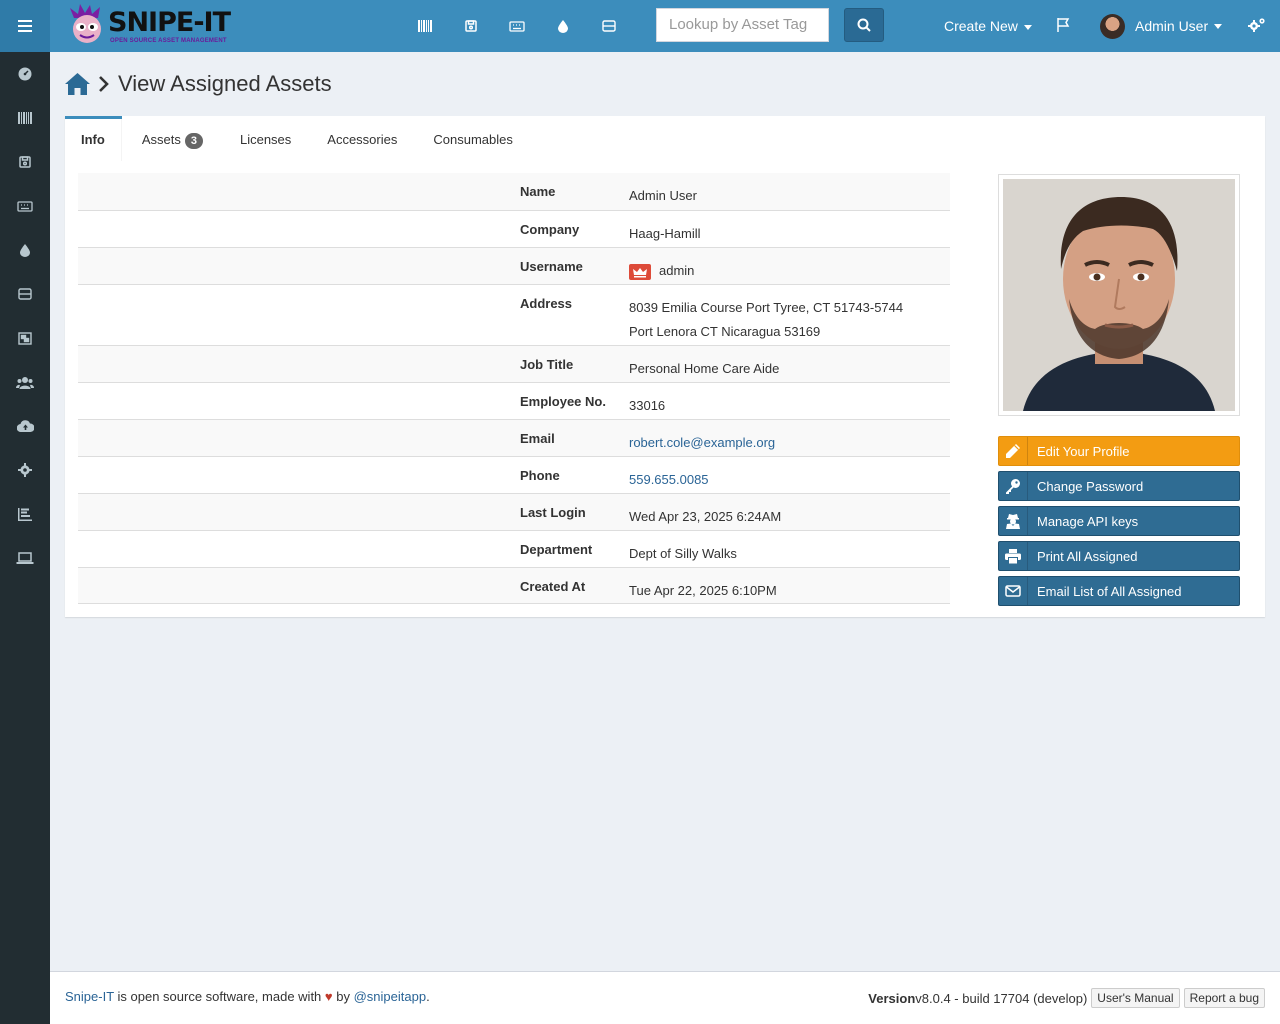  I want to click on key-icon, so click(1013, 486).